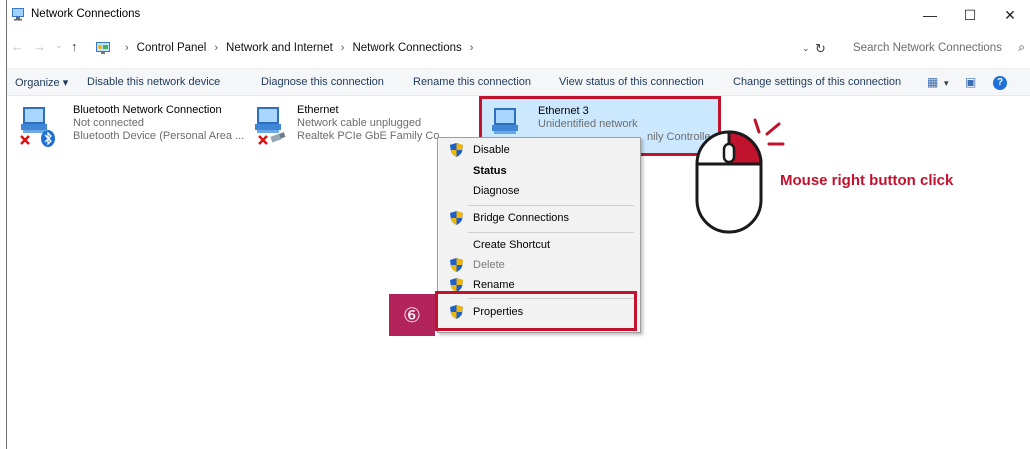 The height and width of the screenshot is (449, 1030). Describe the element at coordinates (489, 265) in the screenshot. I see `menu-label: Delete` at that location.